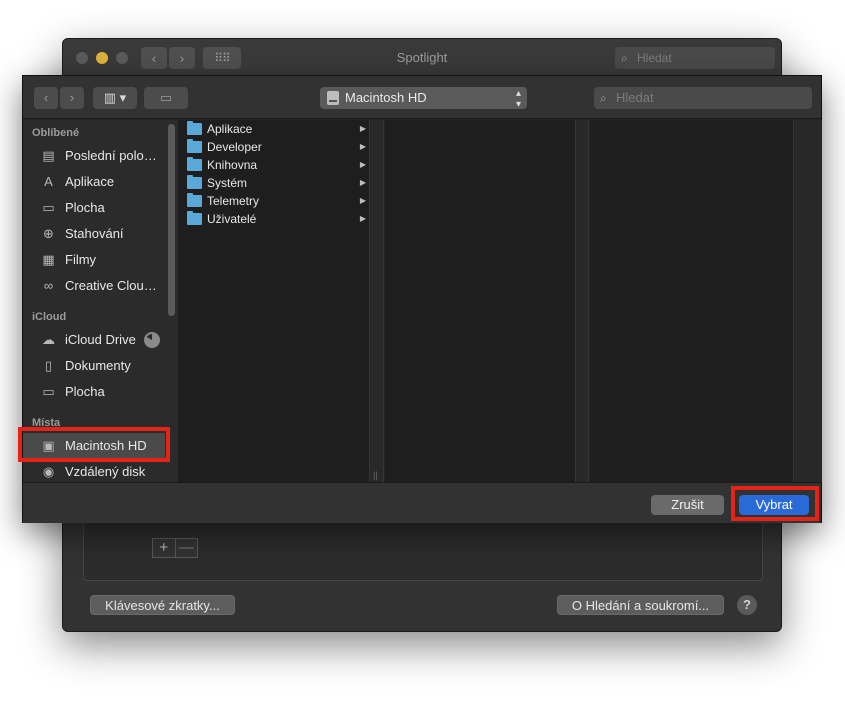 This screenshot has width=845, height=707. Describe the element at coordinates (233, 201) in the screenshot. I see `item-label: Telemetry` at that location.